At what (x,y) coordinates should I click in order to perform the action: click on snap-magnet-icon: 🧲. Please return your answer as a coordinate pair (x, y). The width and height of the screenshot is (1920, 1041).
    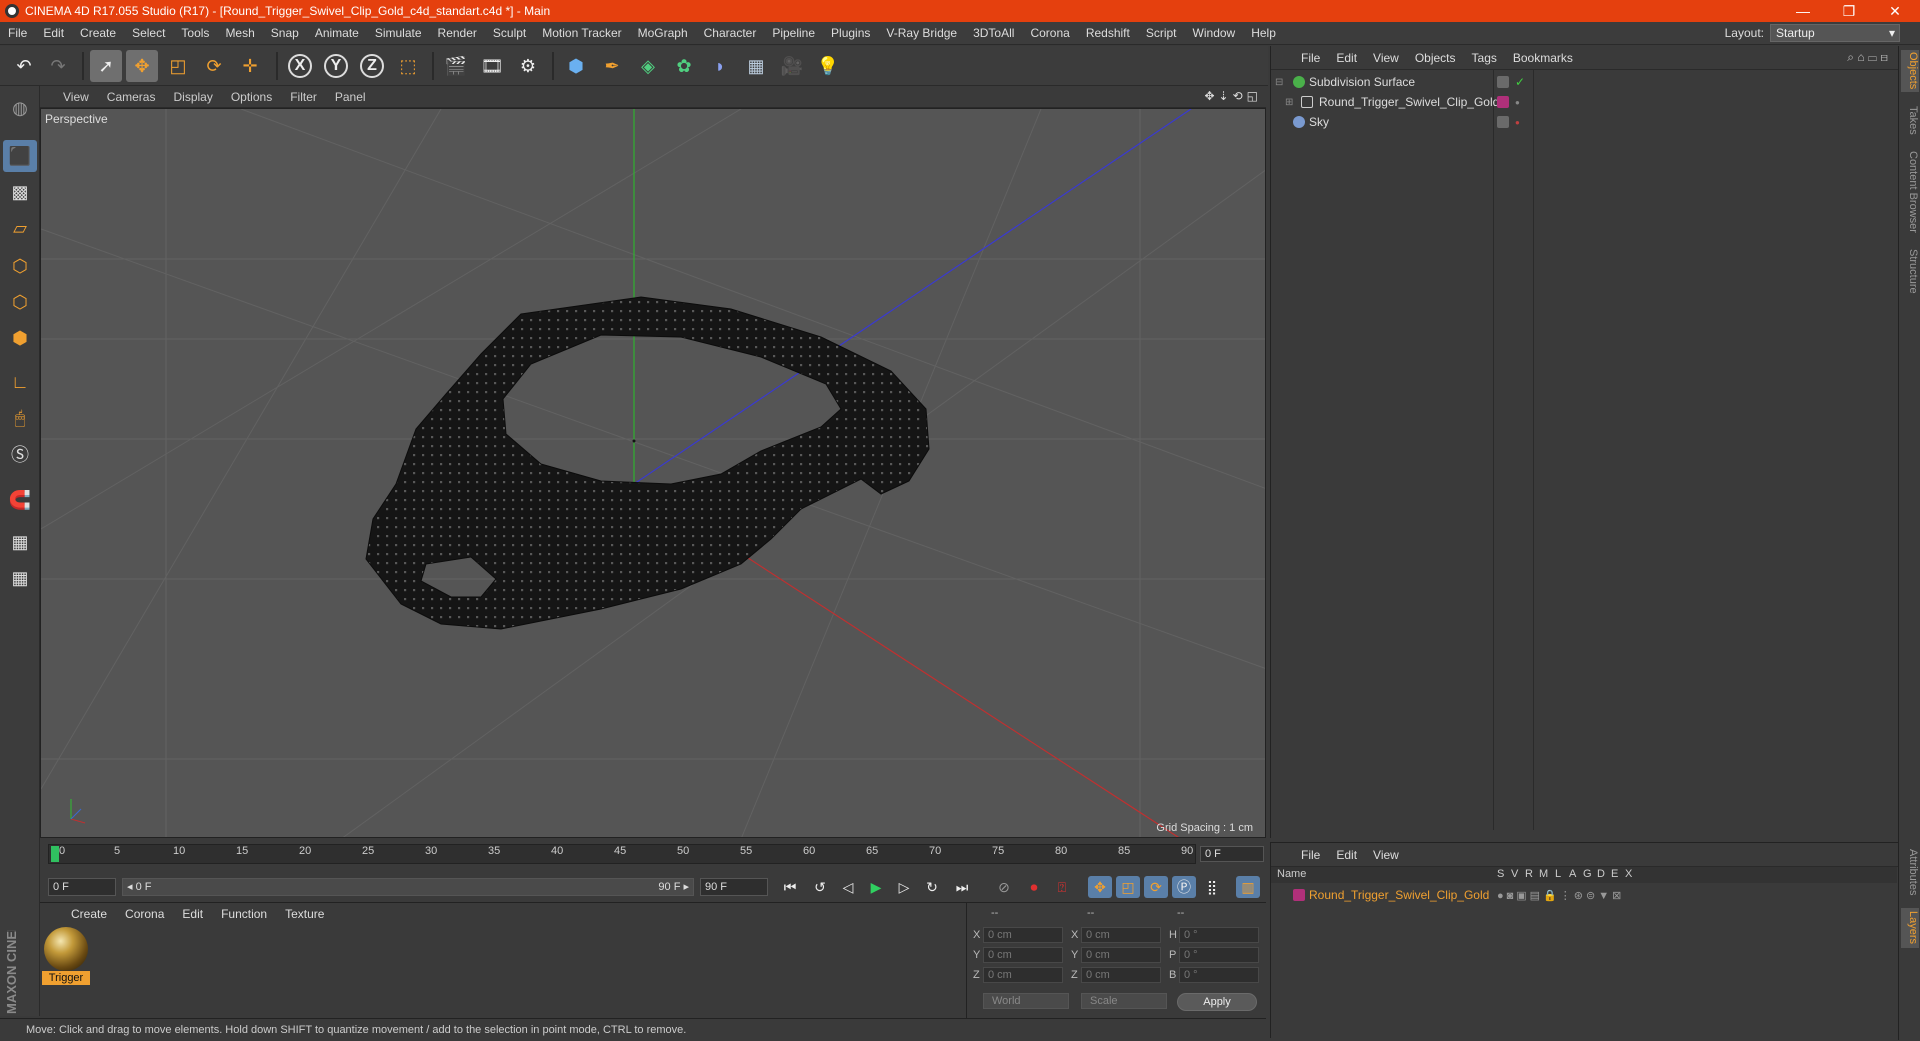
    Looking at the image, I should click on (20, 500).